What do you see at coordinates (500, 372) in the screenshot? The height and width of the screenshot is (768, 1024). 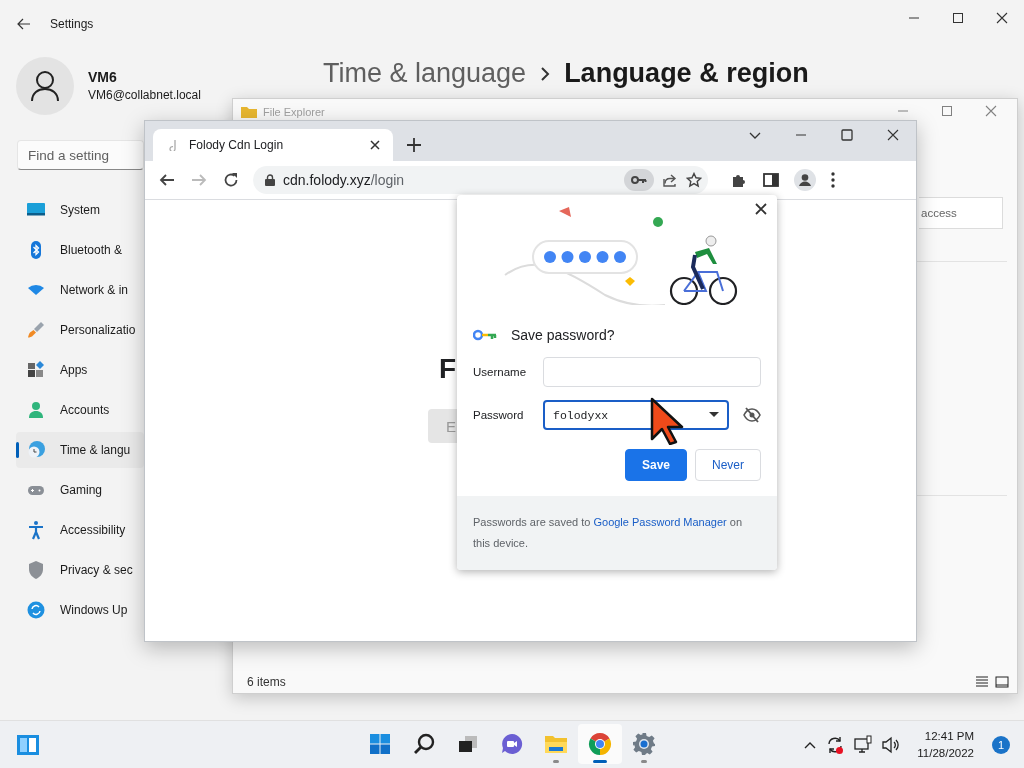 I see `field-label: Username` at bounding box center [500, 372].